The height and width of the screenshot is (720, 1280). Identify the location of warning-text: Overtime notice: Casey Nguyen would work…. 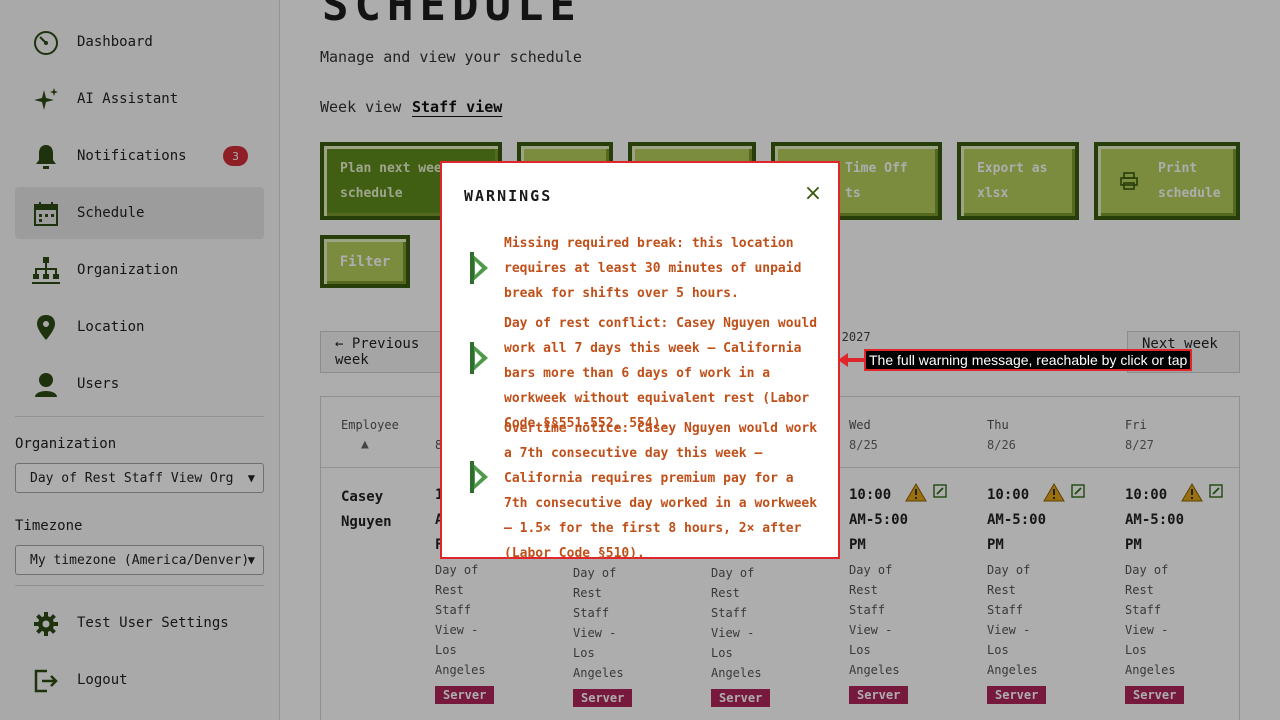
(661, 491).